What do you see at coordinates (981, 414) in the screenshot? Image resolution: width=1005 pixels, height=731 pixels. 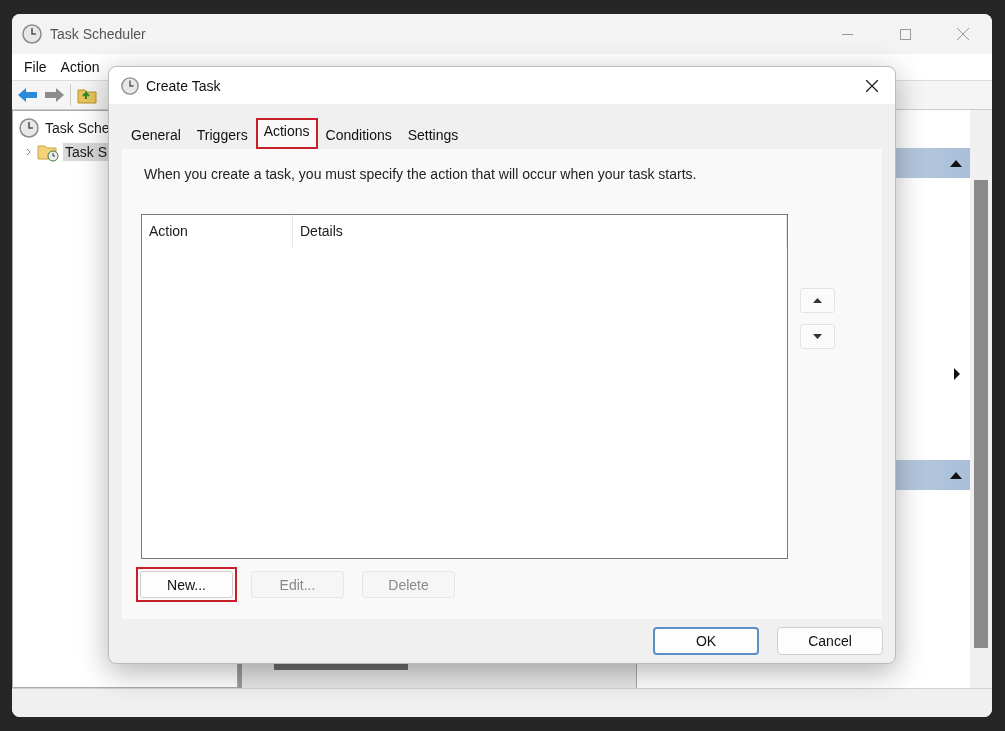 I see `scrollbar-thumb` at bounding box center [981, 414].